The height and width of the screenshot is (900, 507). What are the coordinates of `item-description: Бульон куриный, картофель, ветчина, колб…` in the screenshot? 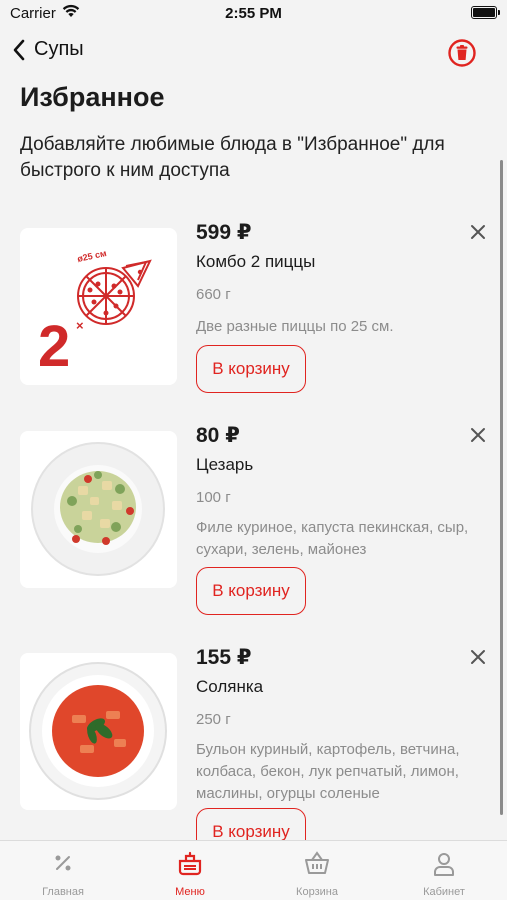 It's located at (328, 771).